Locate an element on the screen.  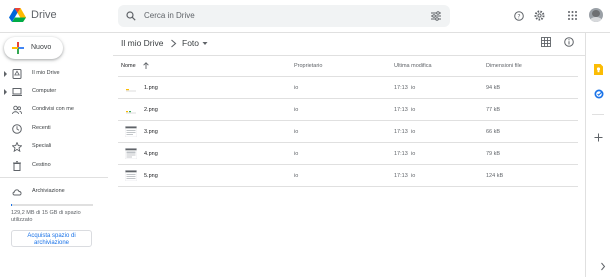
search-bar: Cerca in Drive is located at coordinates (284, 16).